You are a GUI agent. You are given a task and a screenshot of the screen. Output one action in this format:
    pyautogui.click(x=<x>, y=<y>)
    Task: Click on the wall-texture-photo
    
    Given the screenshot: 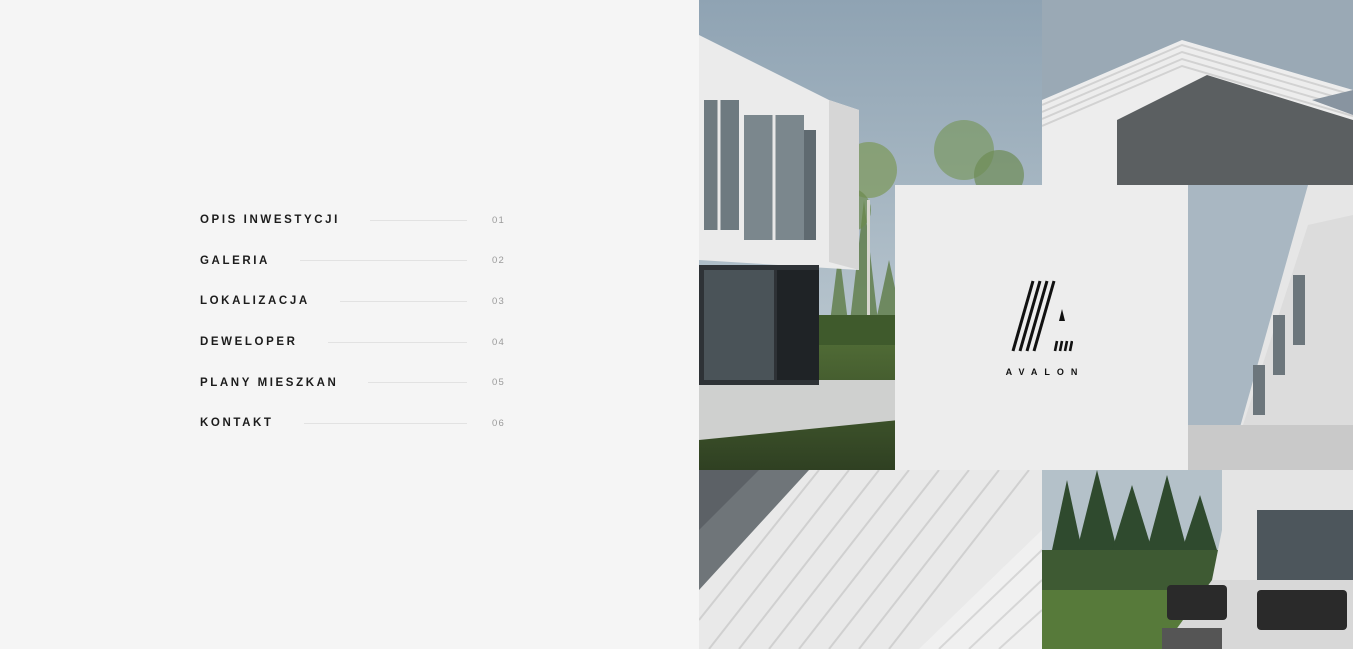 What is the action you would take?
    pyautogui.click(x=870, y=559)
    